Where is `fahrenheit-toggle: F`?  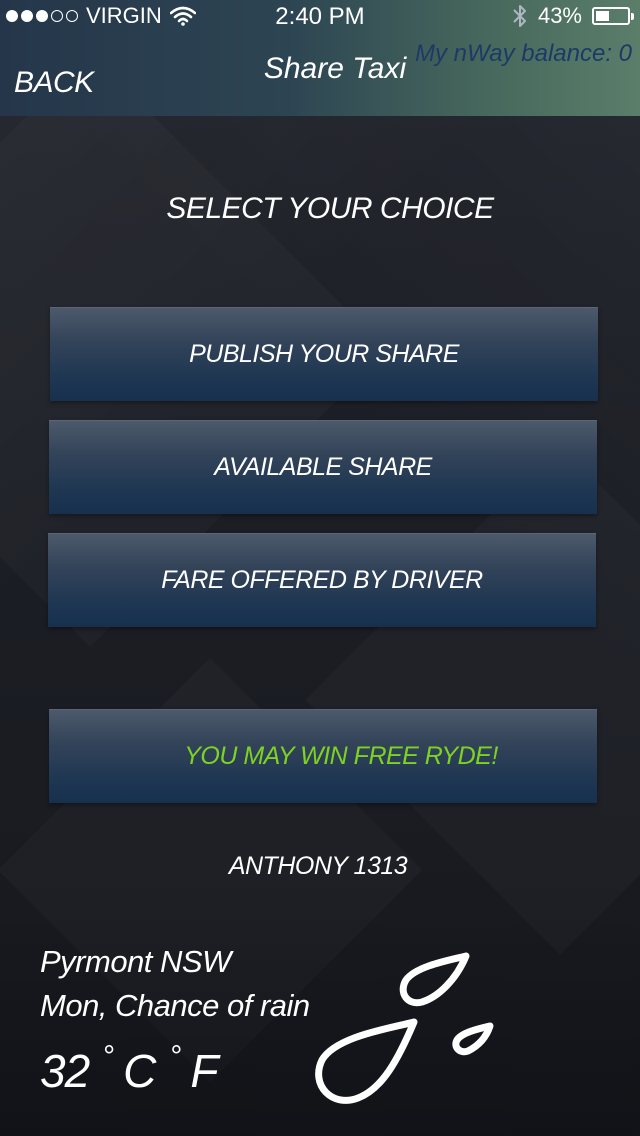
fahrenheit-toggle: F is located at coordinates (204, 1071).